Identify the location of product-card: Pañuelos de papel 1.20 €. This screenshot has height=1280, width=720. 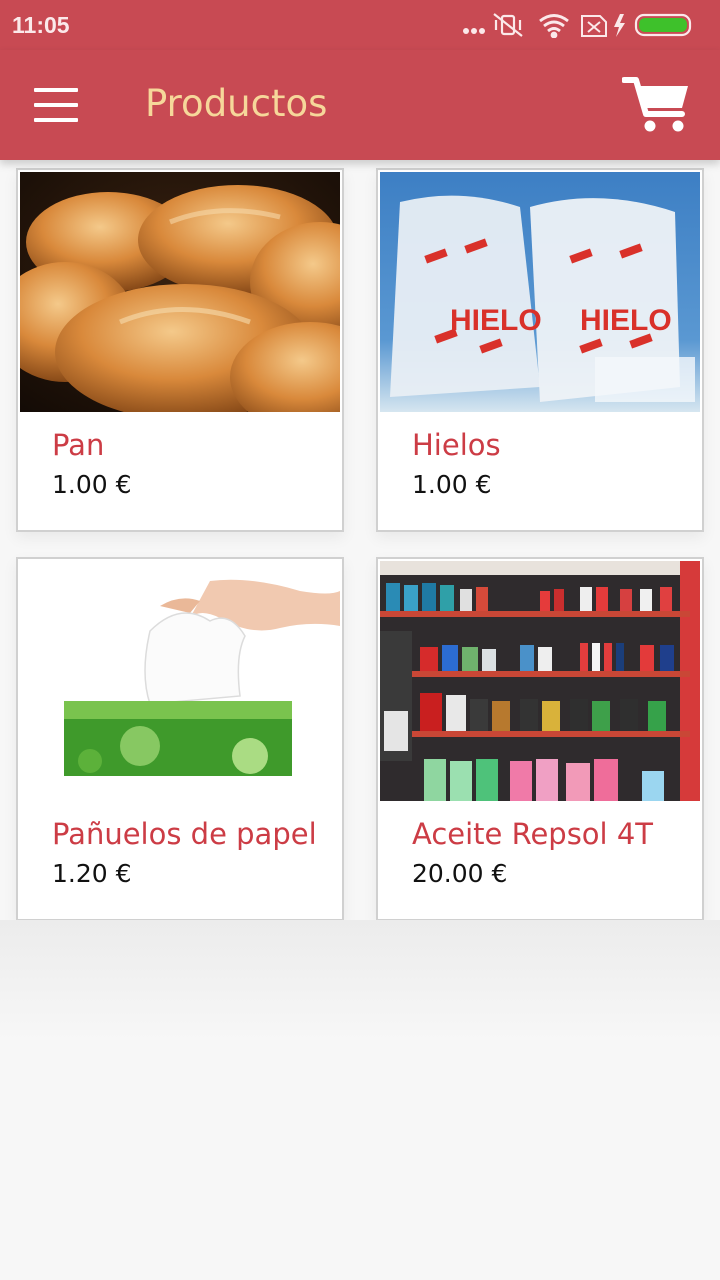
(180, 739).